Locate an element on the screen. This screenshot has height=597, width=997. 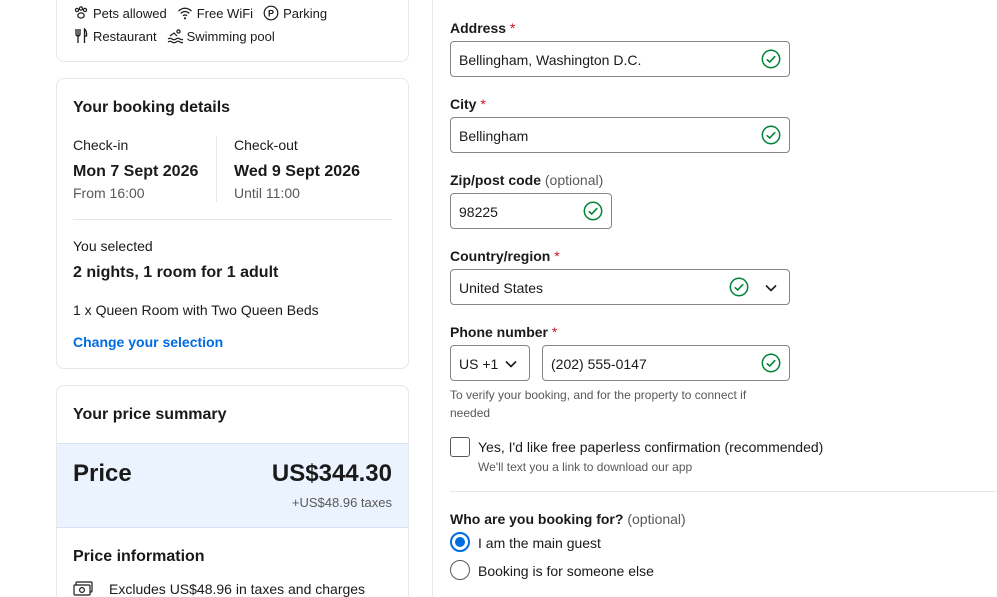
wifi-icon is located at coordinates (184, 13).